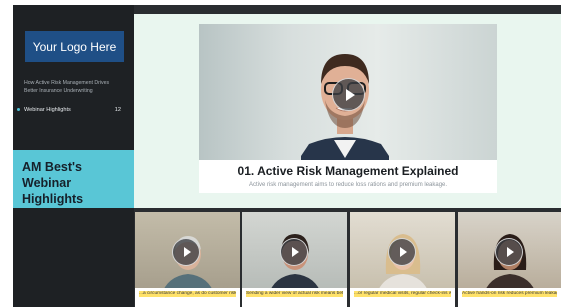 The width and height of the screenshot is (571, 307). I want to click on video-title: 01. Active Risk Management Explained, so click(348, 171).